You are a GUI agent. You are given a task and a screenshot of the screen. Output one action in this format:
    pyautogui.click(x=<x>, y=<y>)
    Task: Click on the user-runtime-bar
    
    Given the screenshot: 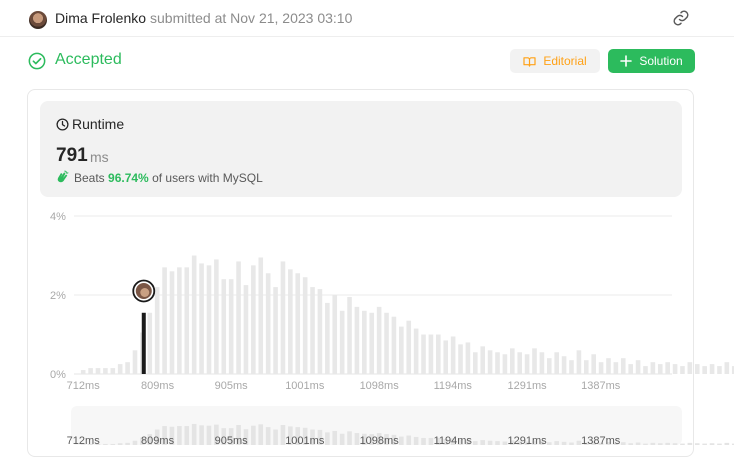 What is the action you would take?
    pyautogui.click(x=143, y=343)
    